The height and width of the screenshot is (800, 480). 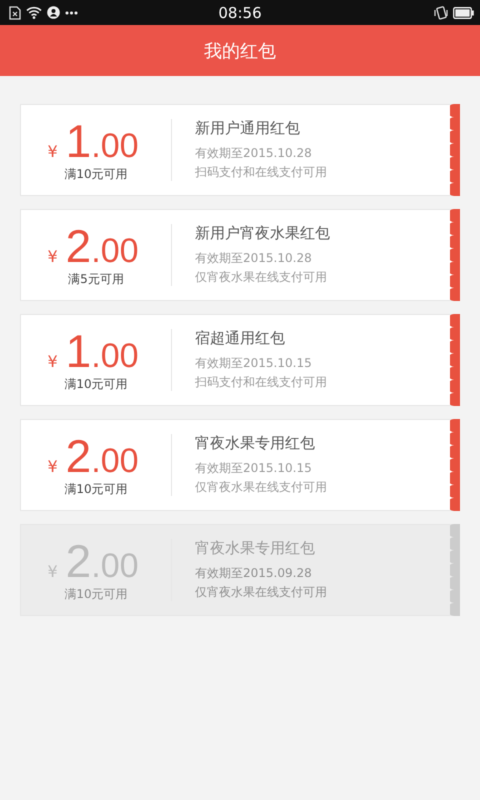 What do you see at coordinates (71, 12) in the screenshot?
I see `more-icon` at bounding box center [71, 12].